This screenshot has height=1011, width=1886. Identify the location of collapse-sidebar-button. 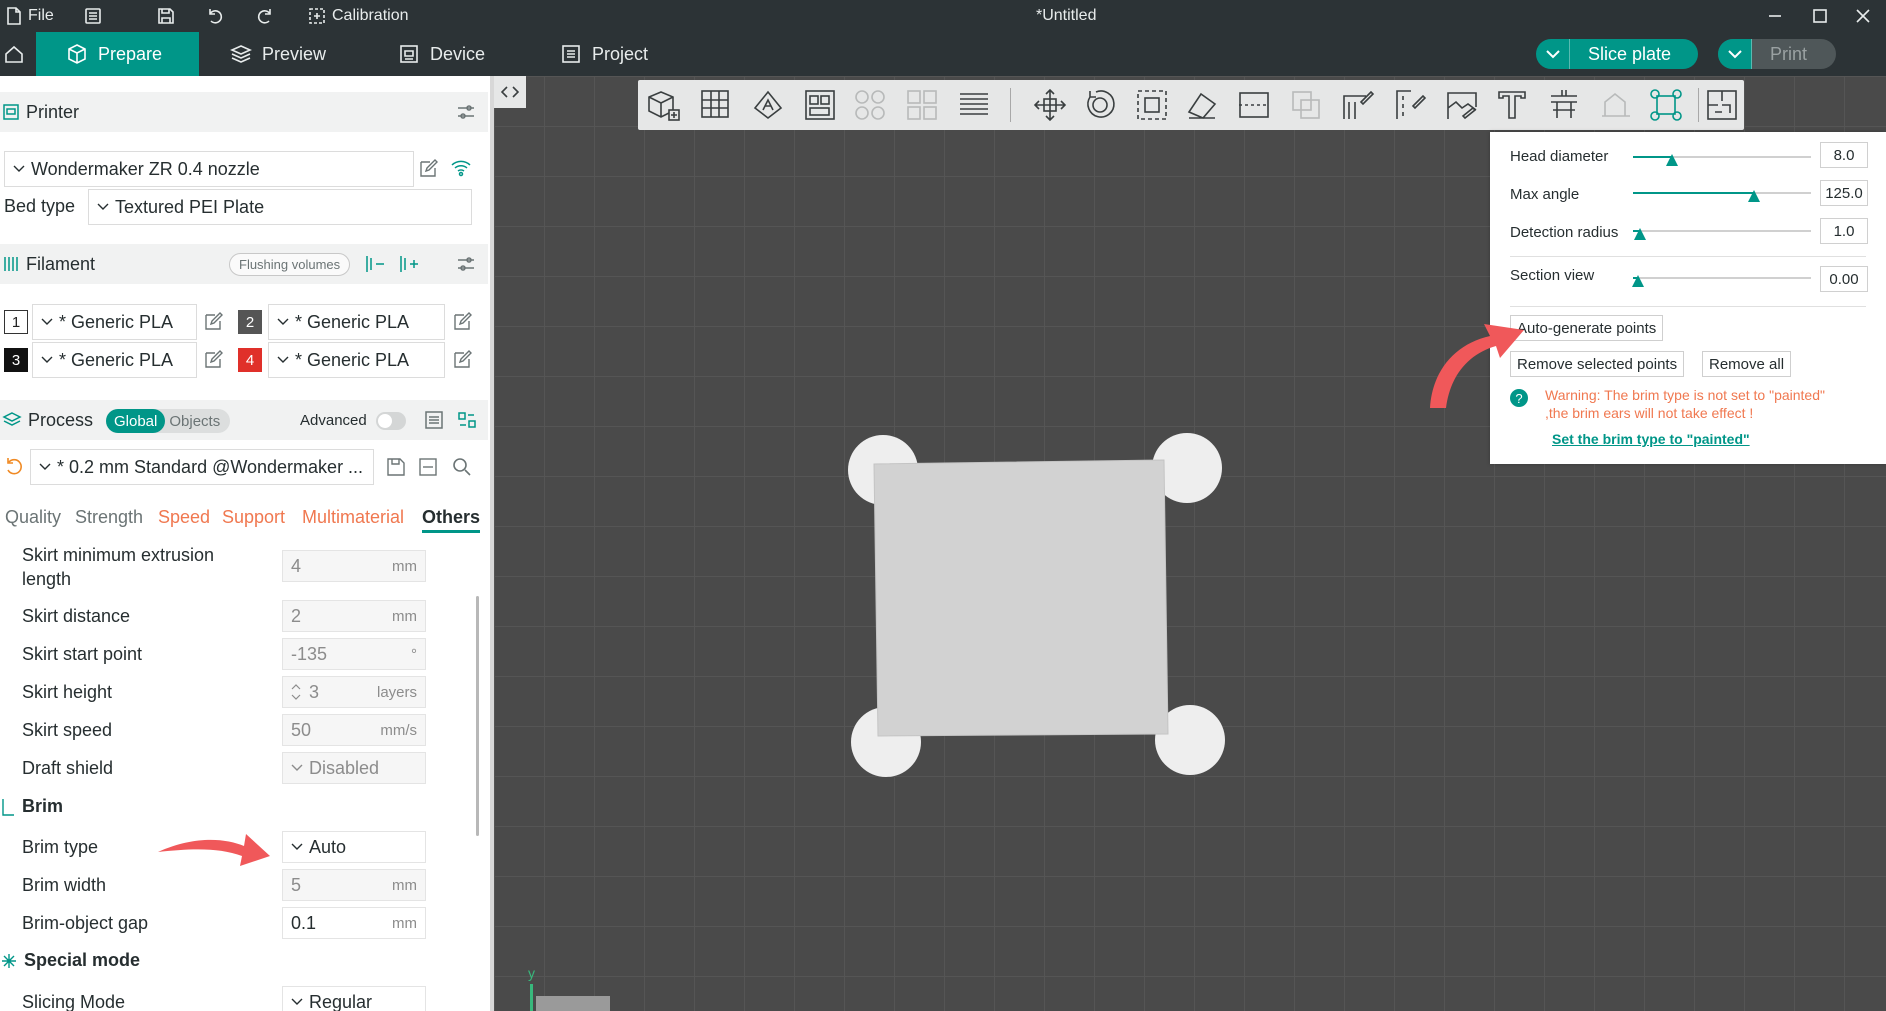
(510, 92).